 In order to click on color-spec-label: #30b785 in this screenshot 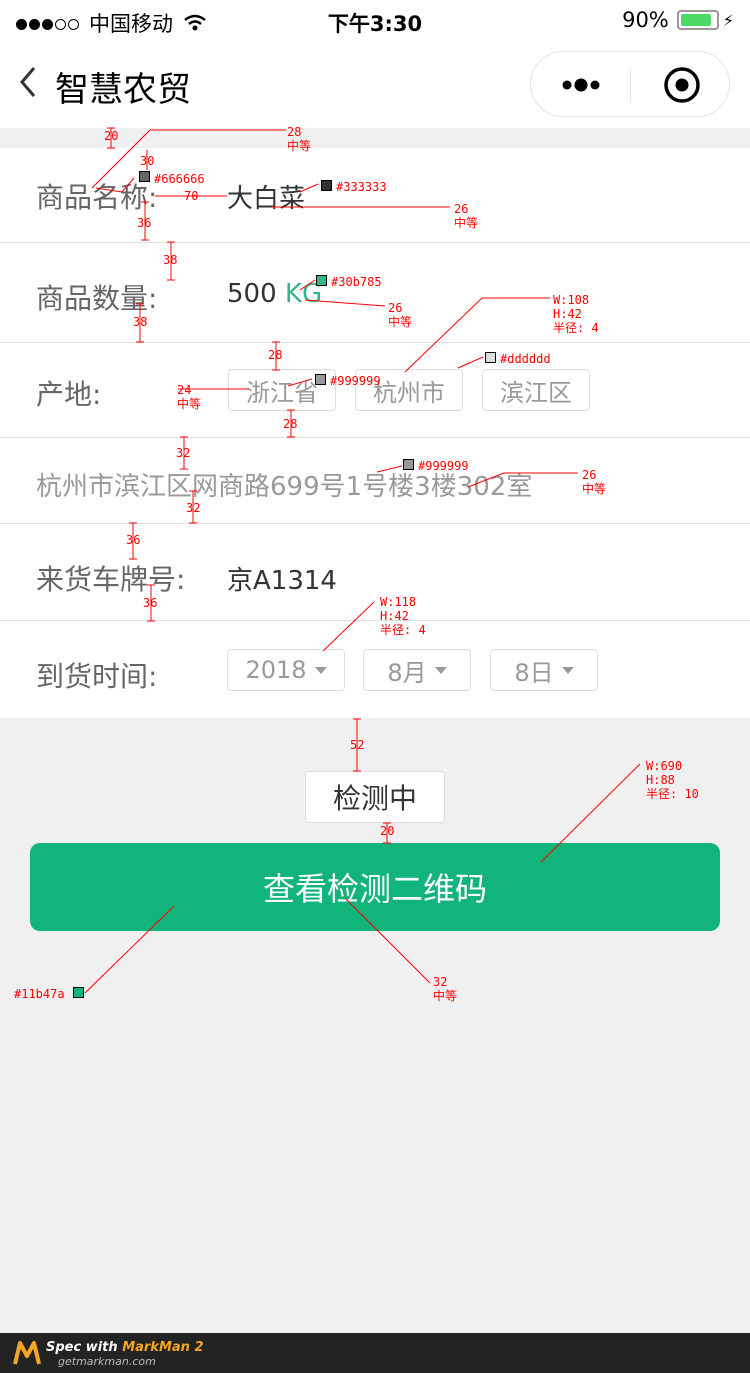, I will do `click(356, 282)`.